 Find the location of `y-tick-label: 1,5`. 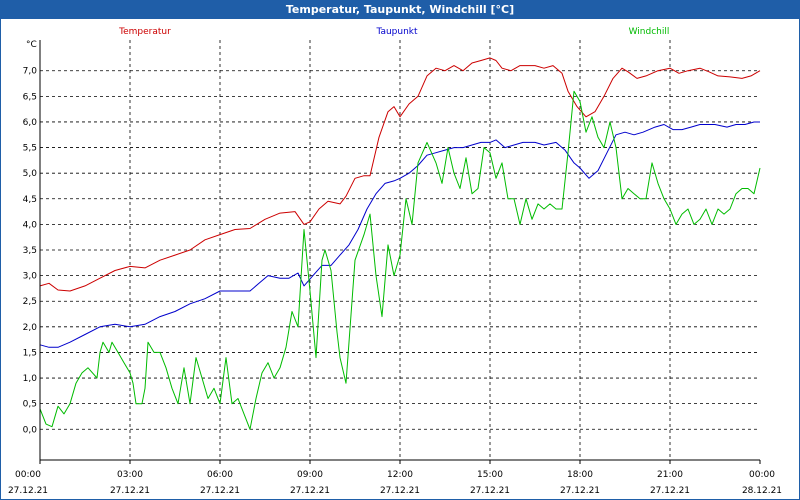

y-tick-label: 1,5 is located at coordinates (30, 353).